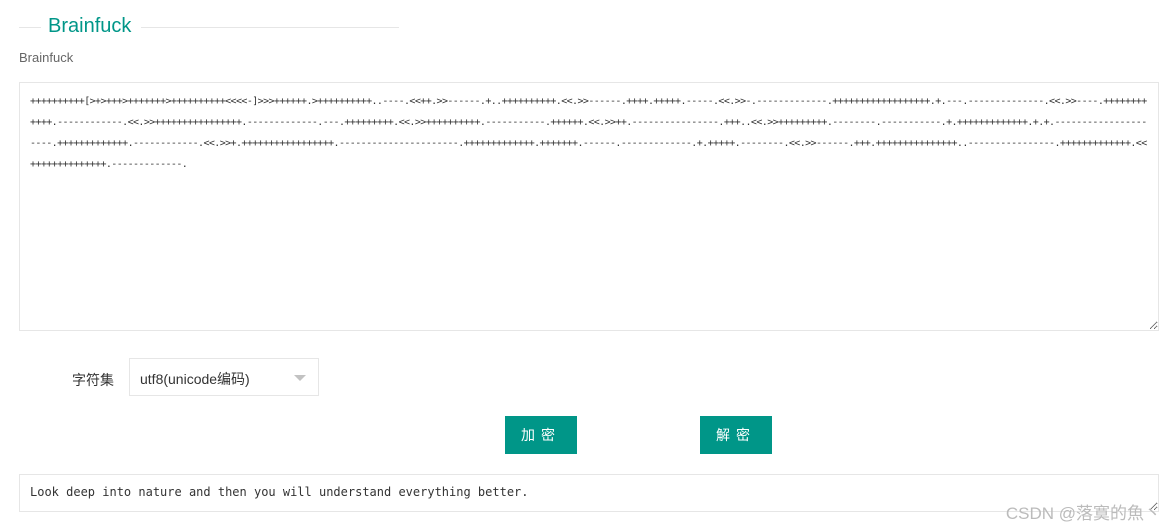 This screenshot has height=530, width=1171. What do you see at coordinates (46, 57) in the screenshot?
I see `section-subtitle: Brainfuck` at bounding box center [46, 57].